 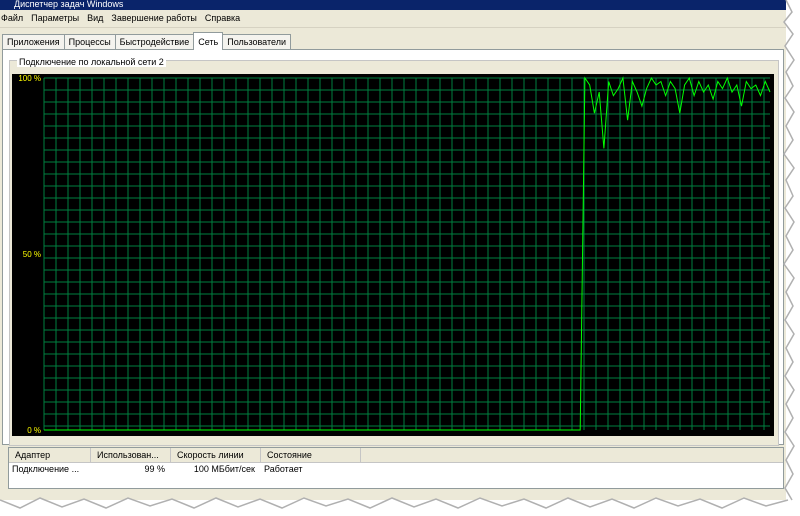 What do you see at coordinates (283, 469) in the screenshot?
I see `adapter-status: Работает` at bounding box center [283, 469].